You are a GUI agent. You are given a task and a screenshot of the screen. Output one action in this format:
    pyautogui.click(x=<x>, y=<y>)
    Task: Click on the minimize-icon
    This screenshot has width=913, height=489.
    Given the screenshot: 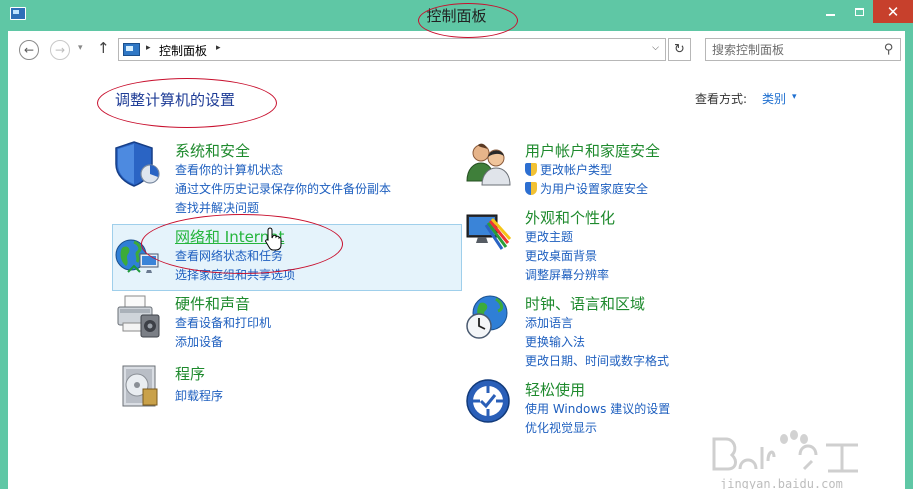 What is the action you would take?
    pyautogui.click(x=830, y=14)
    